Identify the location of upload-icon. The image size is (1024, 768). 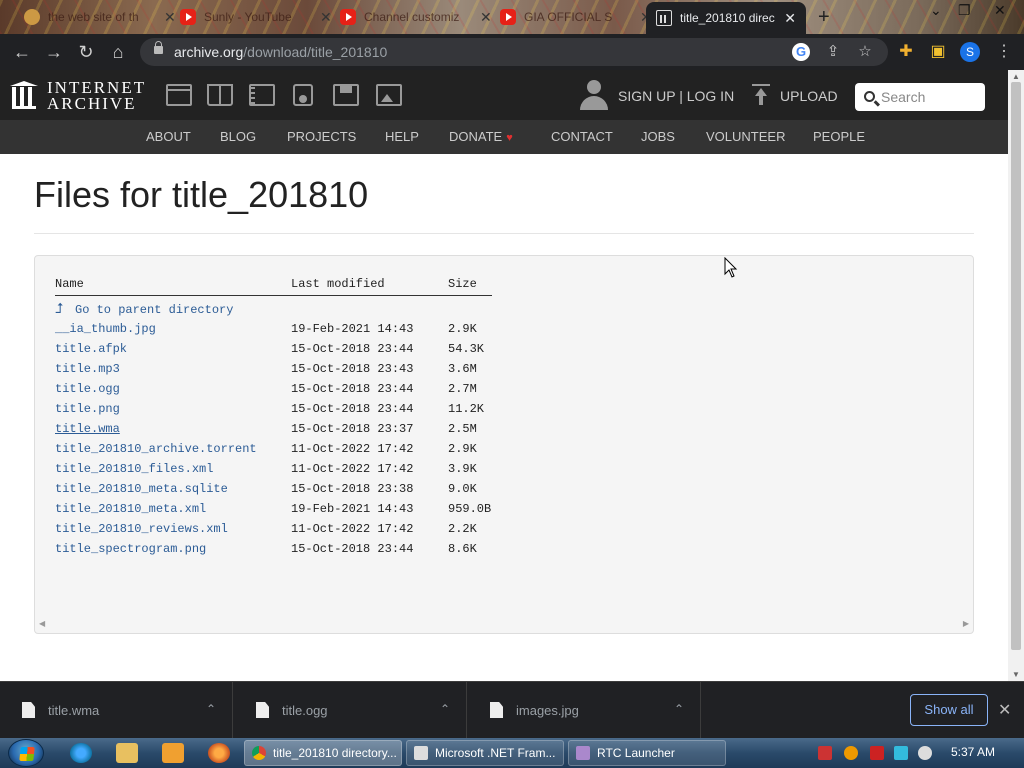
(761, 95).